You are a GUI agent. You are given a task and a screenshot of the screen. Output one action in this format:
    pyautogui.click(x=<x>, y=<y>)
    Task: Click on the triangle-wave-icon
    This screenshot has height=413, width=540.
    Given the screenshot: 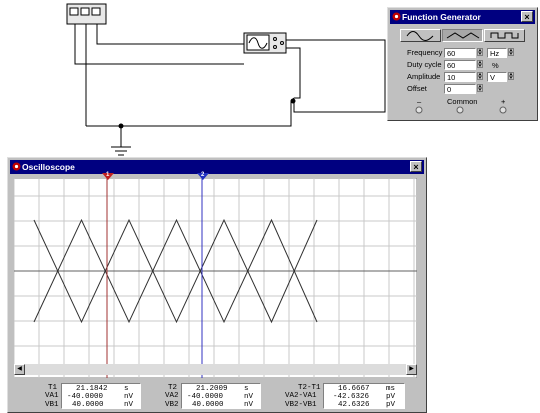 What is the action you would take?
    pyautogui.click(x=463, y=35)
    